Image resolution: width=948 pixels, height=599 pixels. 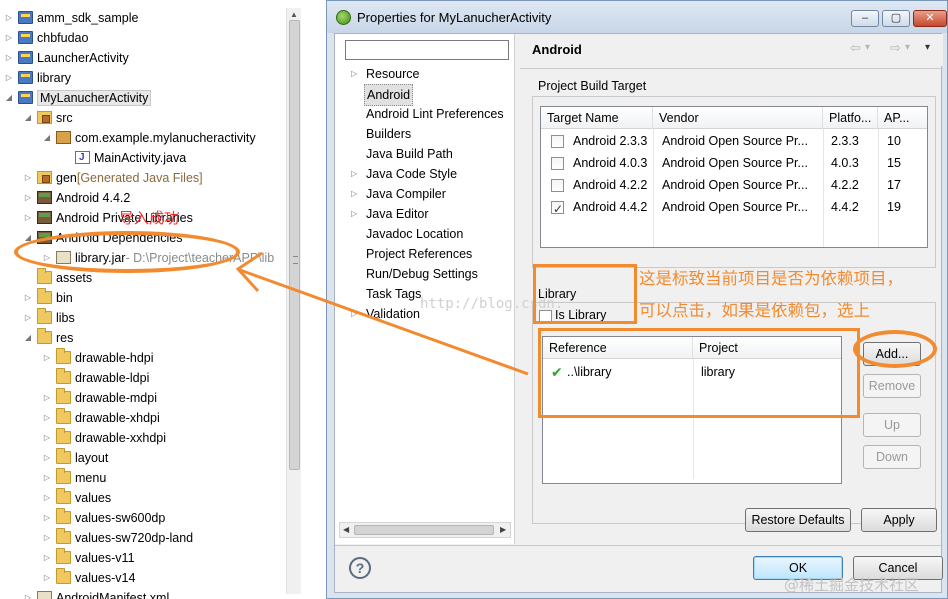 What do you see at coordinates (142, 418) in the screenshot?
I see `tree-item: ▷ drawable-xhdpi` at bounding box center [142, 418].